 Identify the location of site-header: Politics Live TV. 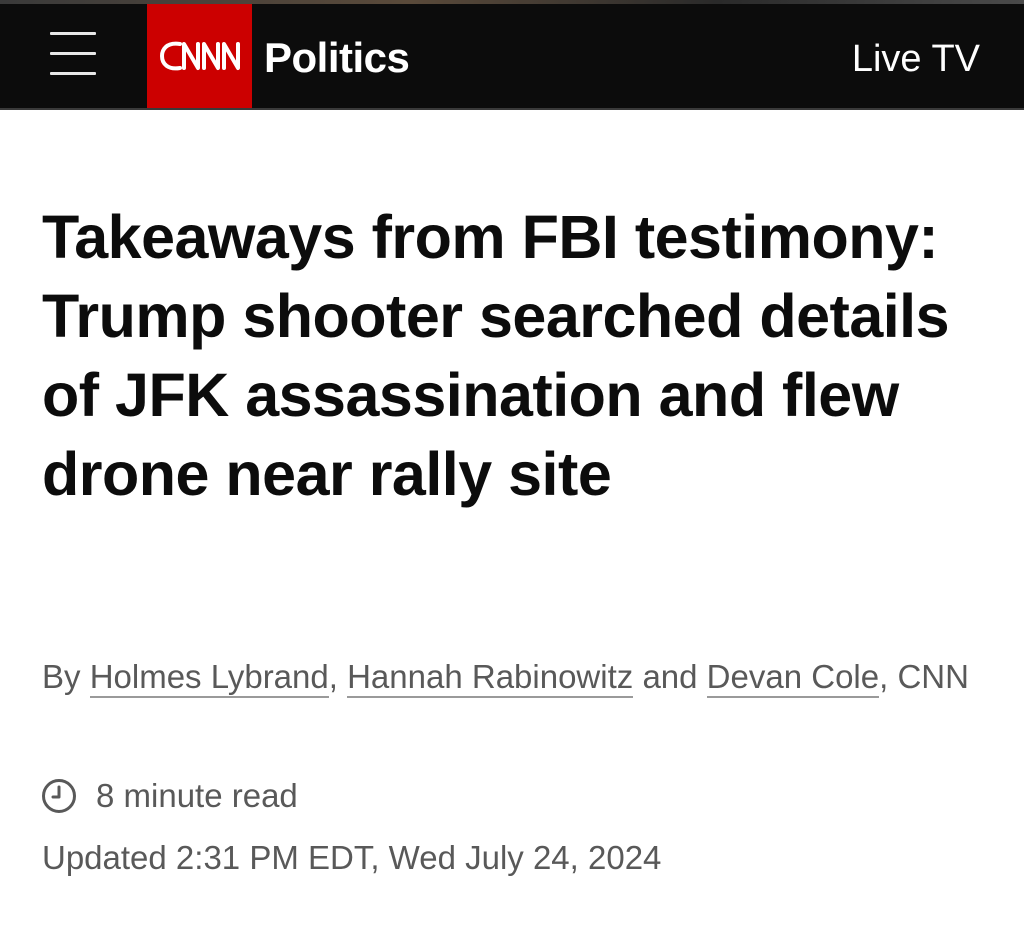
(512, 57).